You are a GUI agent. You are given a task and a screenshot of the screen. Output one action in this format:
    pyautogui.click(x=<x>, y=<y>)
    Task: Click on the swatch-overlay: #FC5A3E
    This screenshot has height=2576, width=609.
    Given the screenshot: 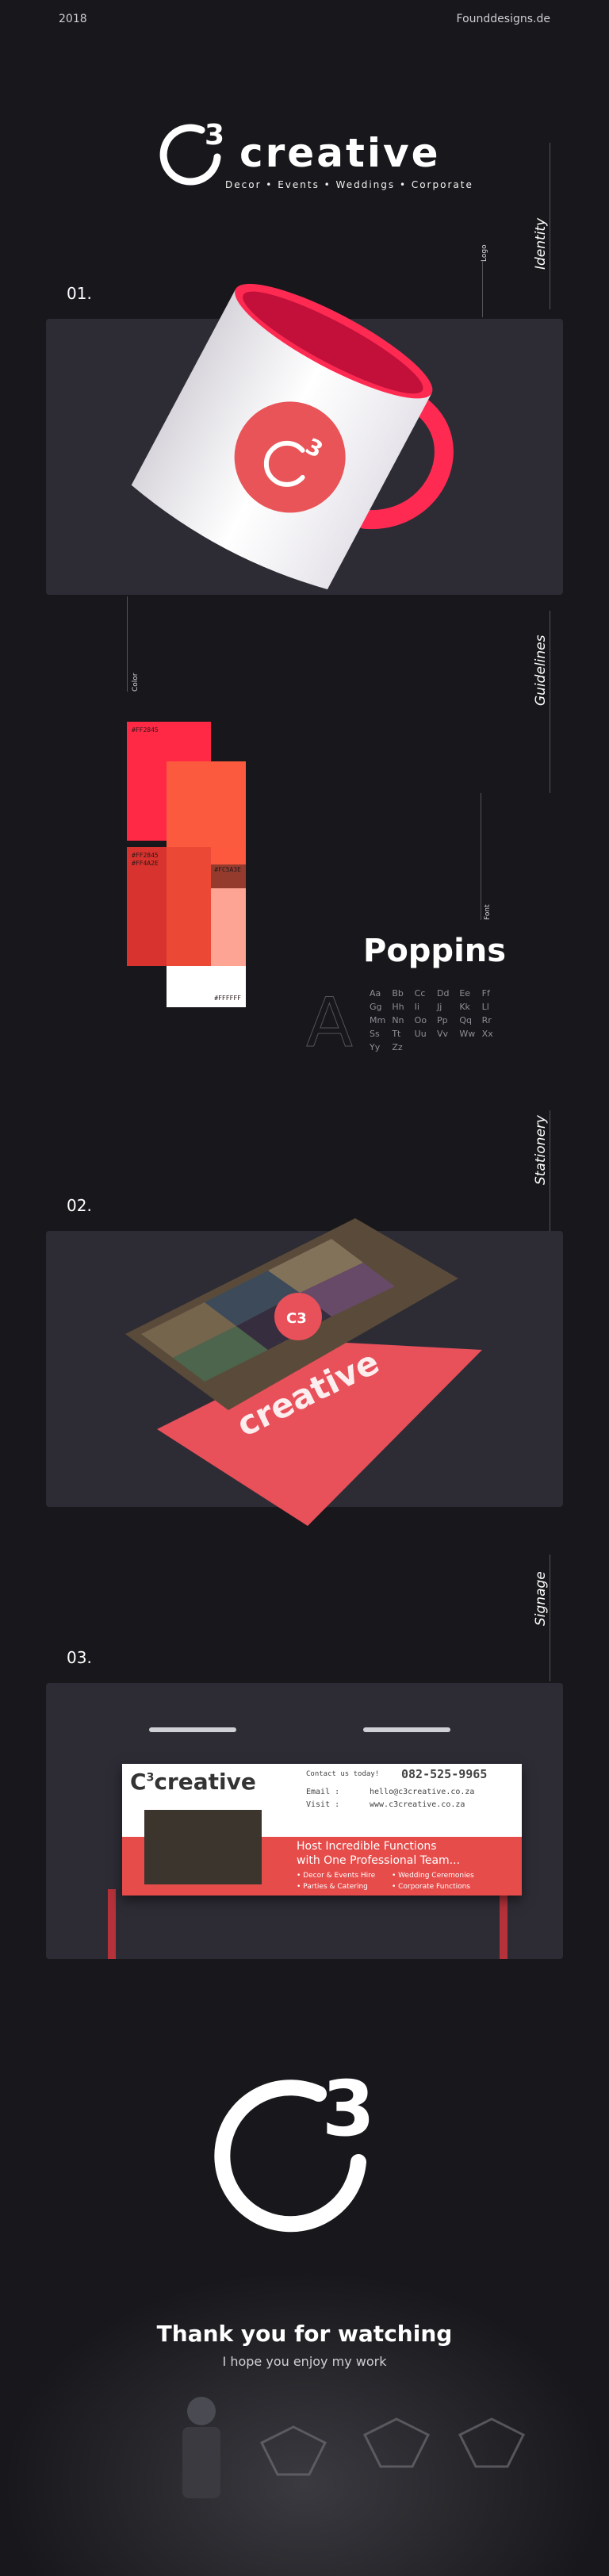 What is the action you would take?
    pyautogui.click(x=206, y=907)
    